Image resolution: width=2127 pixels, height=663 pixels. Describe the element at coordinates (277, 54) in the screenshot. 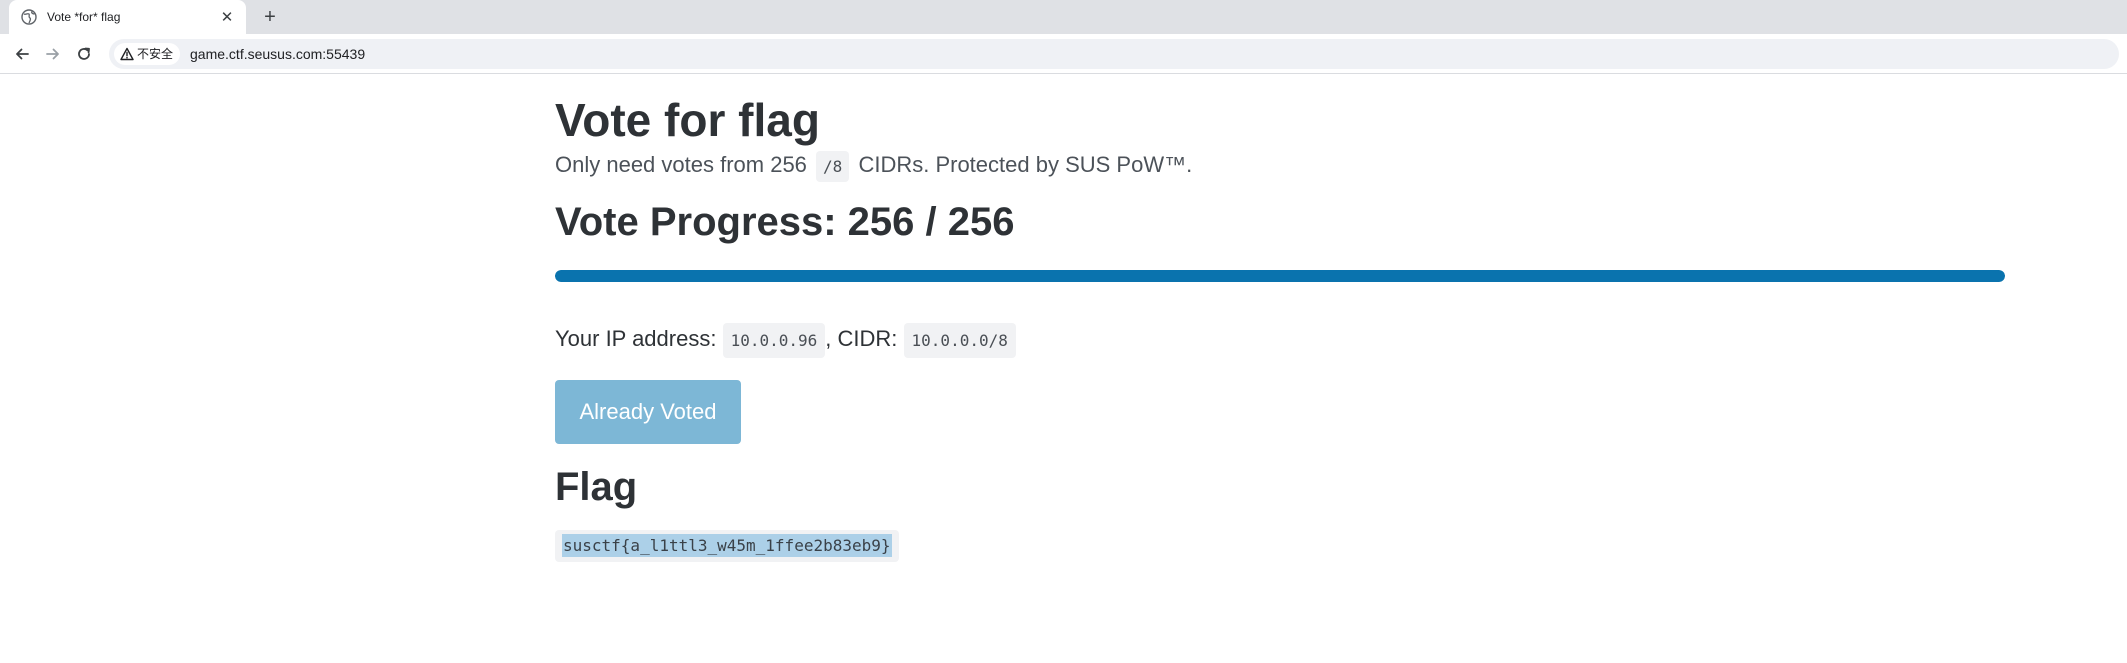

I see `url-text: game.ctf.seusus.com:55439` at that location.